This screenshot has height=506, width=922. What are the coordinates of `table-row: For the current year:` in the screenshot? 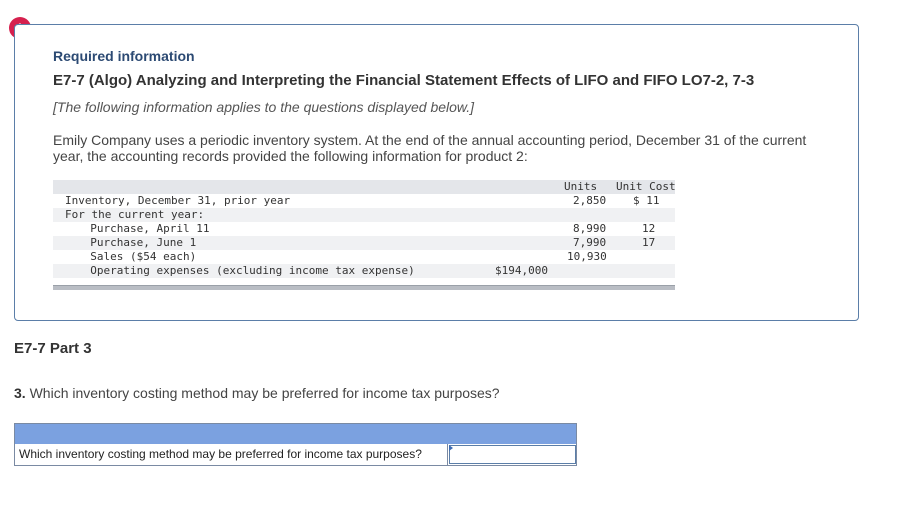 It's located at (364, 215).